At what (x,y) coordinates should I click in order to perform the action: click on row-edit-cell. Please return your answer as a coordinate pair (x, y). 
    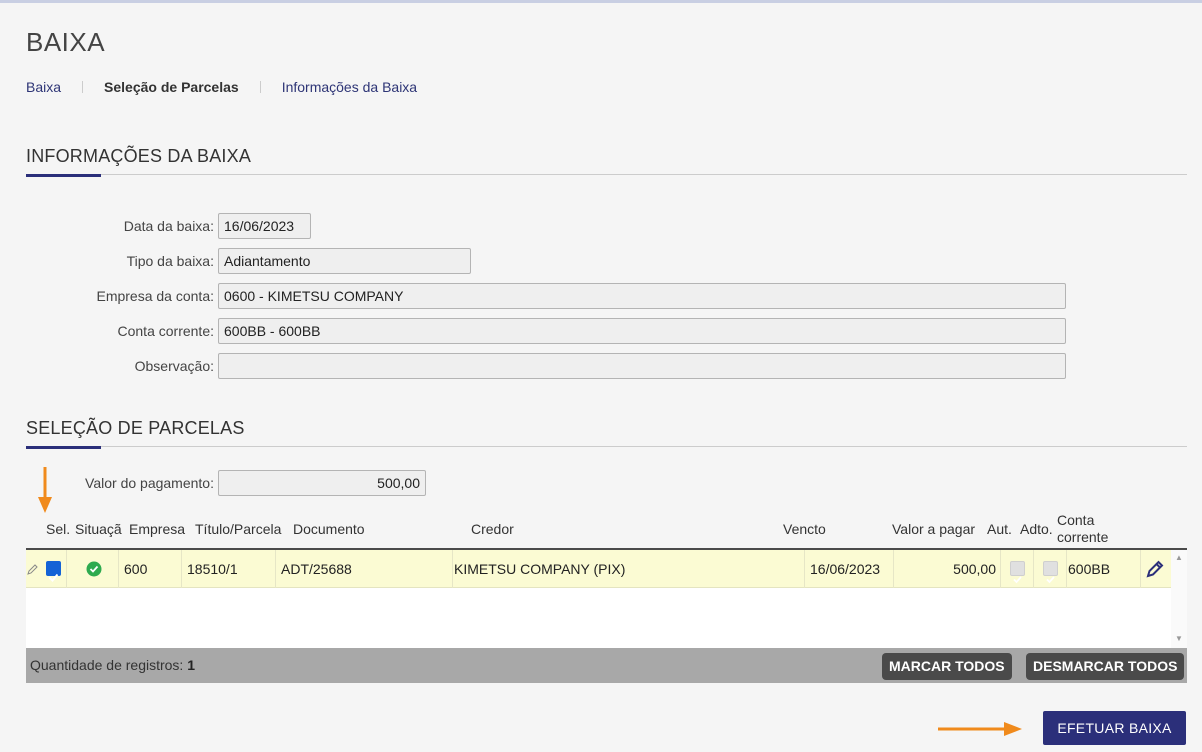
    Looking at the image, I should click on (1156, 569).